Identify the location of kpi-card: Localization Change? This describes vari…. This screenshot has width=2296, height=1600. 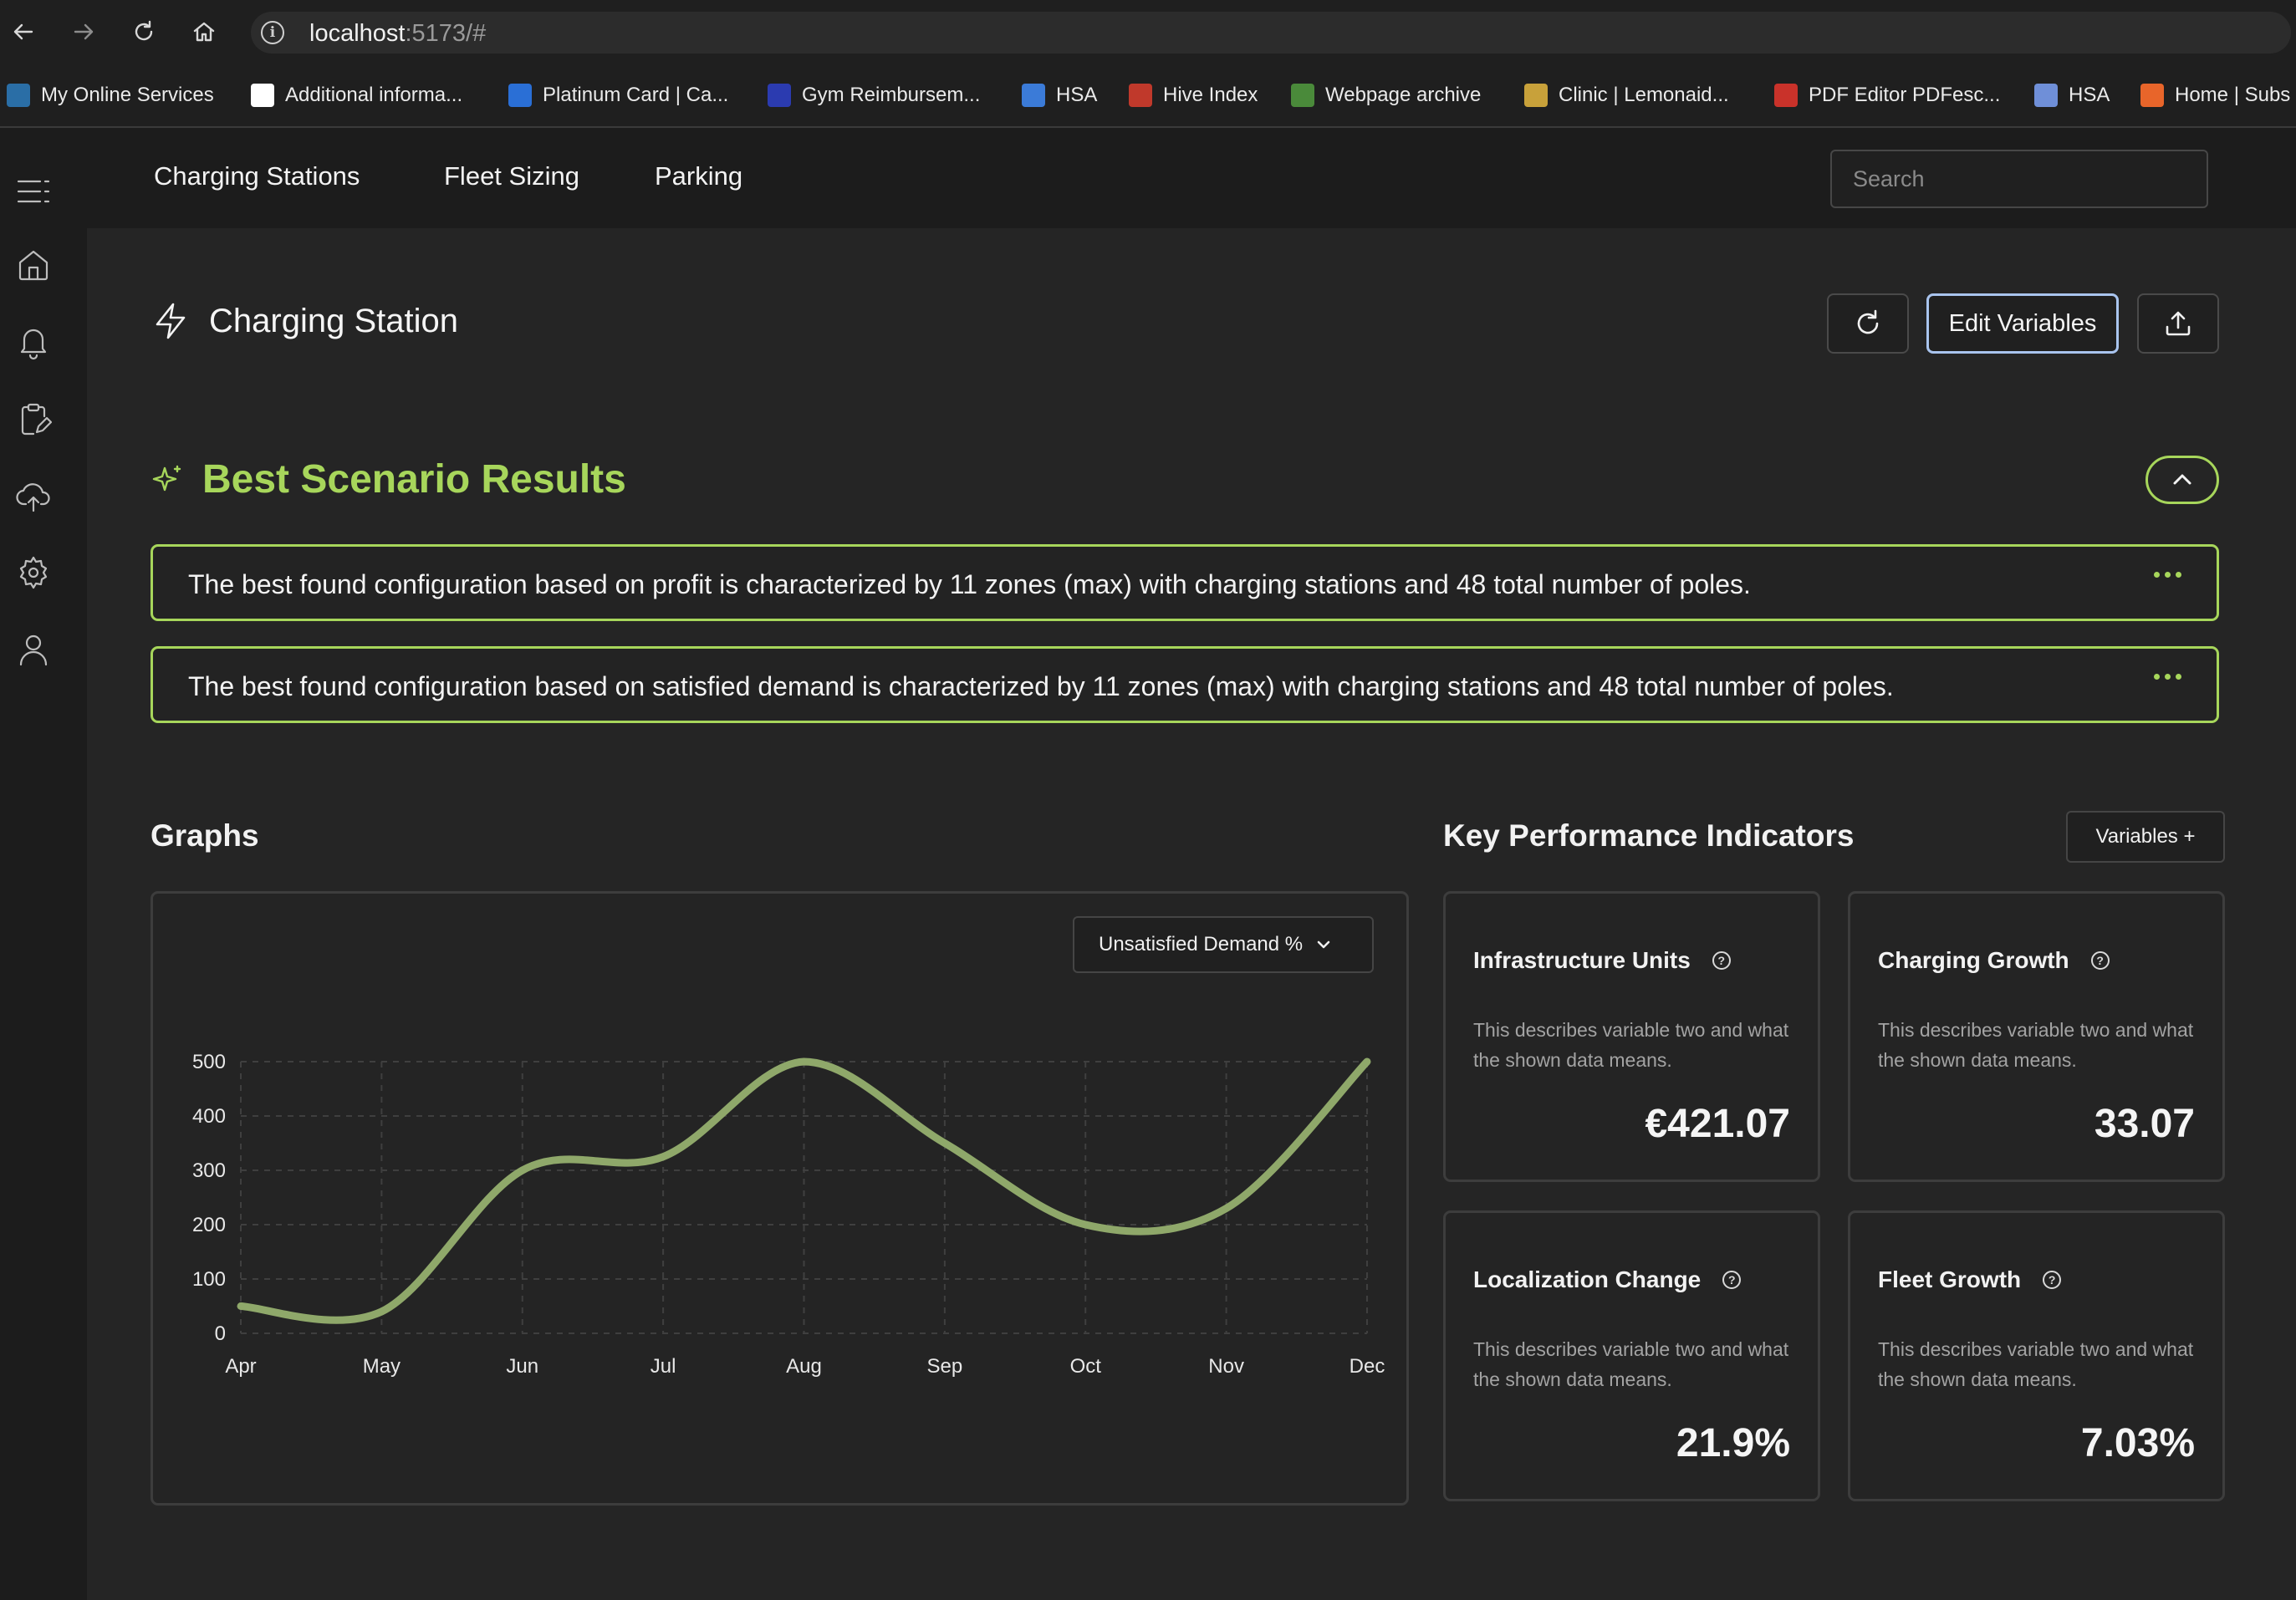
(1632, 1355).